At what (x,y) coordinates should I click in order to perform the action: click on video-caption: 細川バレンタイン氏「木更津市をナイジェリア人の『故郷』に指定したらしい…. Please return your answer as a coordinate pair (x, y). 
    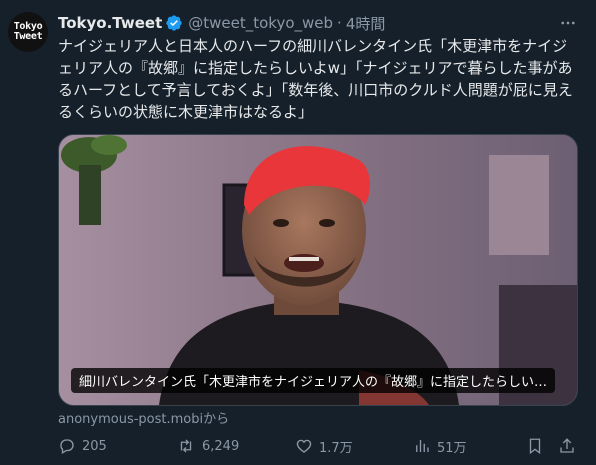
    Looking at the image, I should click on (313, 380).